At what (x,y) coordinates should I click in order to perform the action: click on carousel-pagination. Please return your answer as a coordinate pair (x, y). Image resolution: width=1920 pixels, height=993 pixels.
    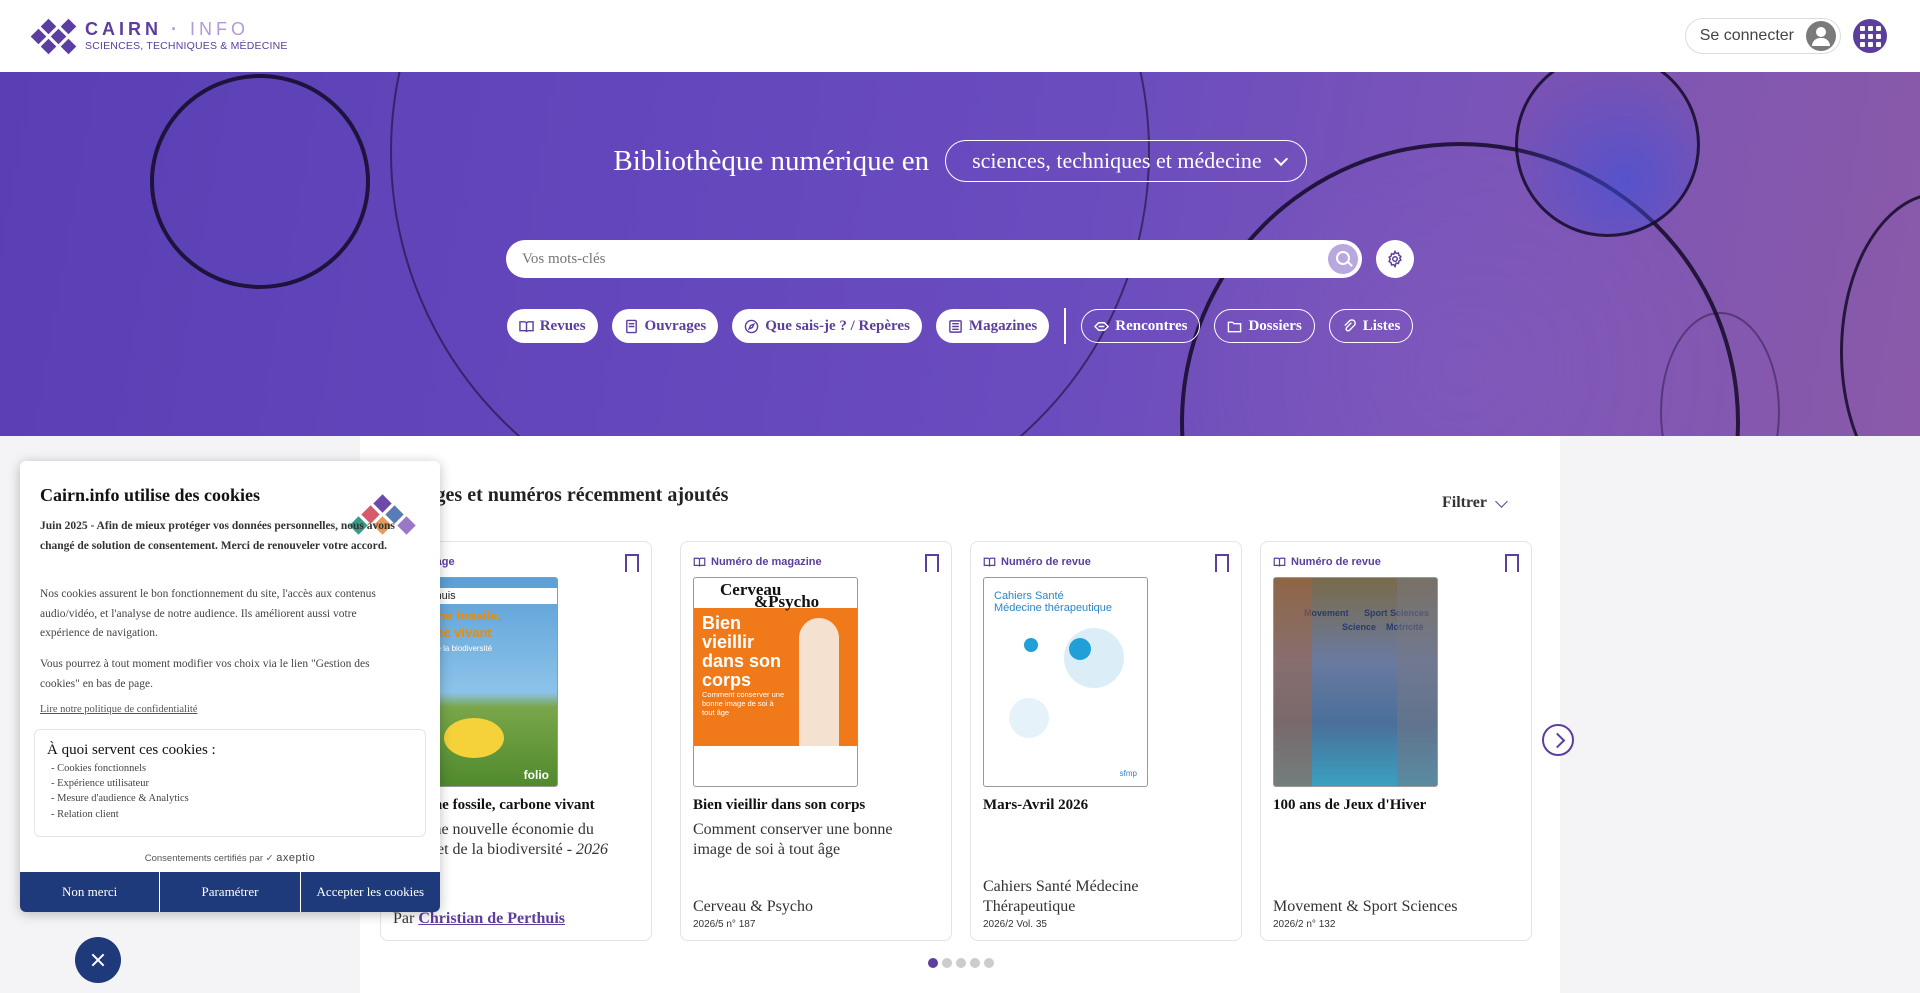
    Looking at the image, I should click on (961, 963).